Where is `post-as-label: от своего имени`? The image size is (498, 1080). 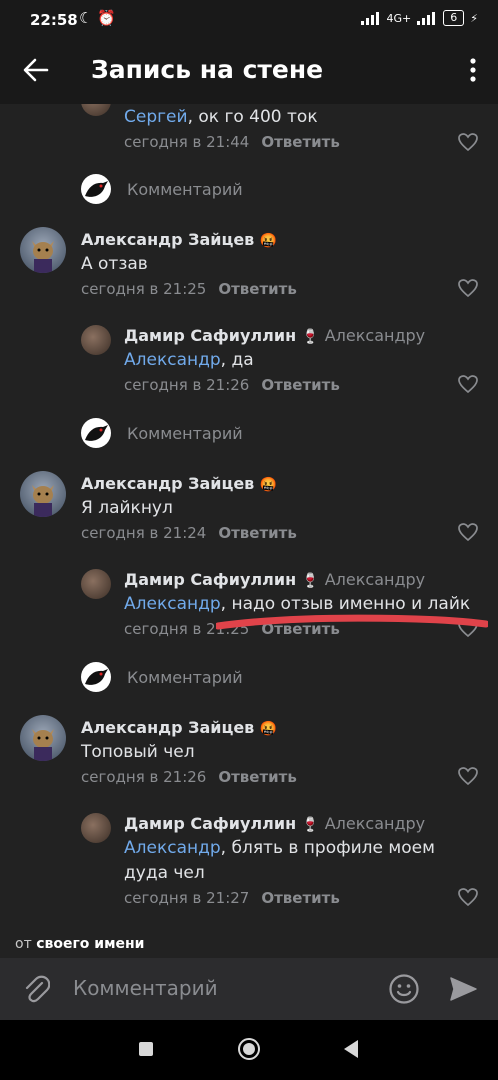 post-as-label: от своего имени is located at coordinates (80, 944).